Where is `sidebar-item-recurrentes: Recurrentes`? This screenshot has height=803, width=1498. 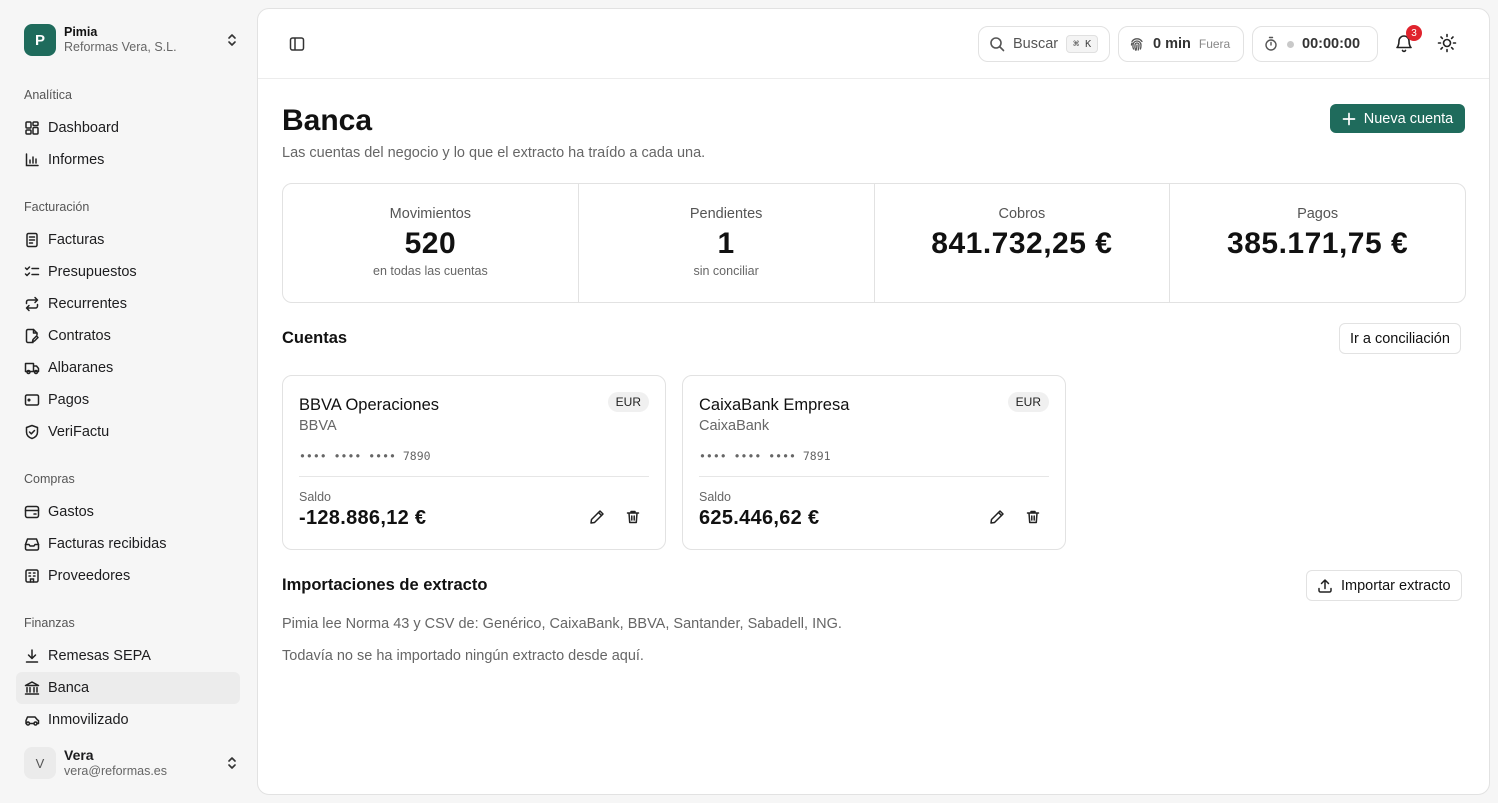 sidebar-item-recurrentes: Recurrentes is located at coordinates (128, 304).